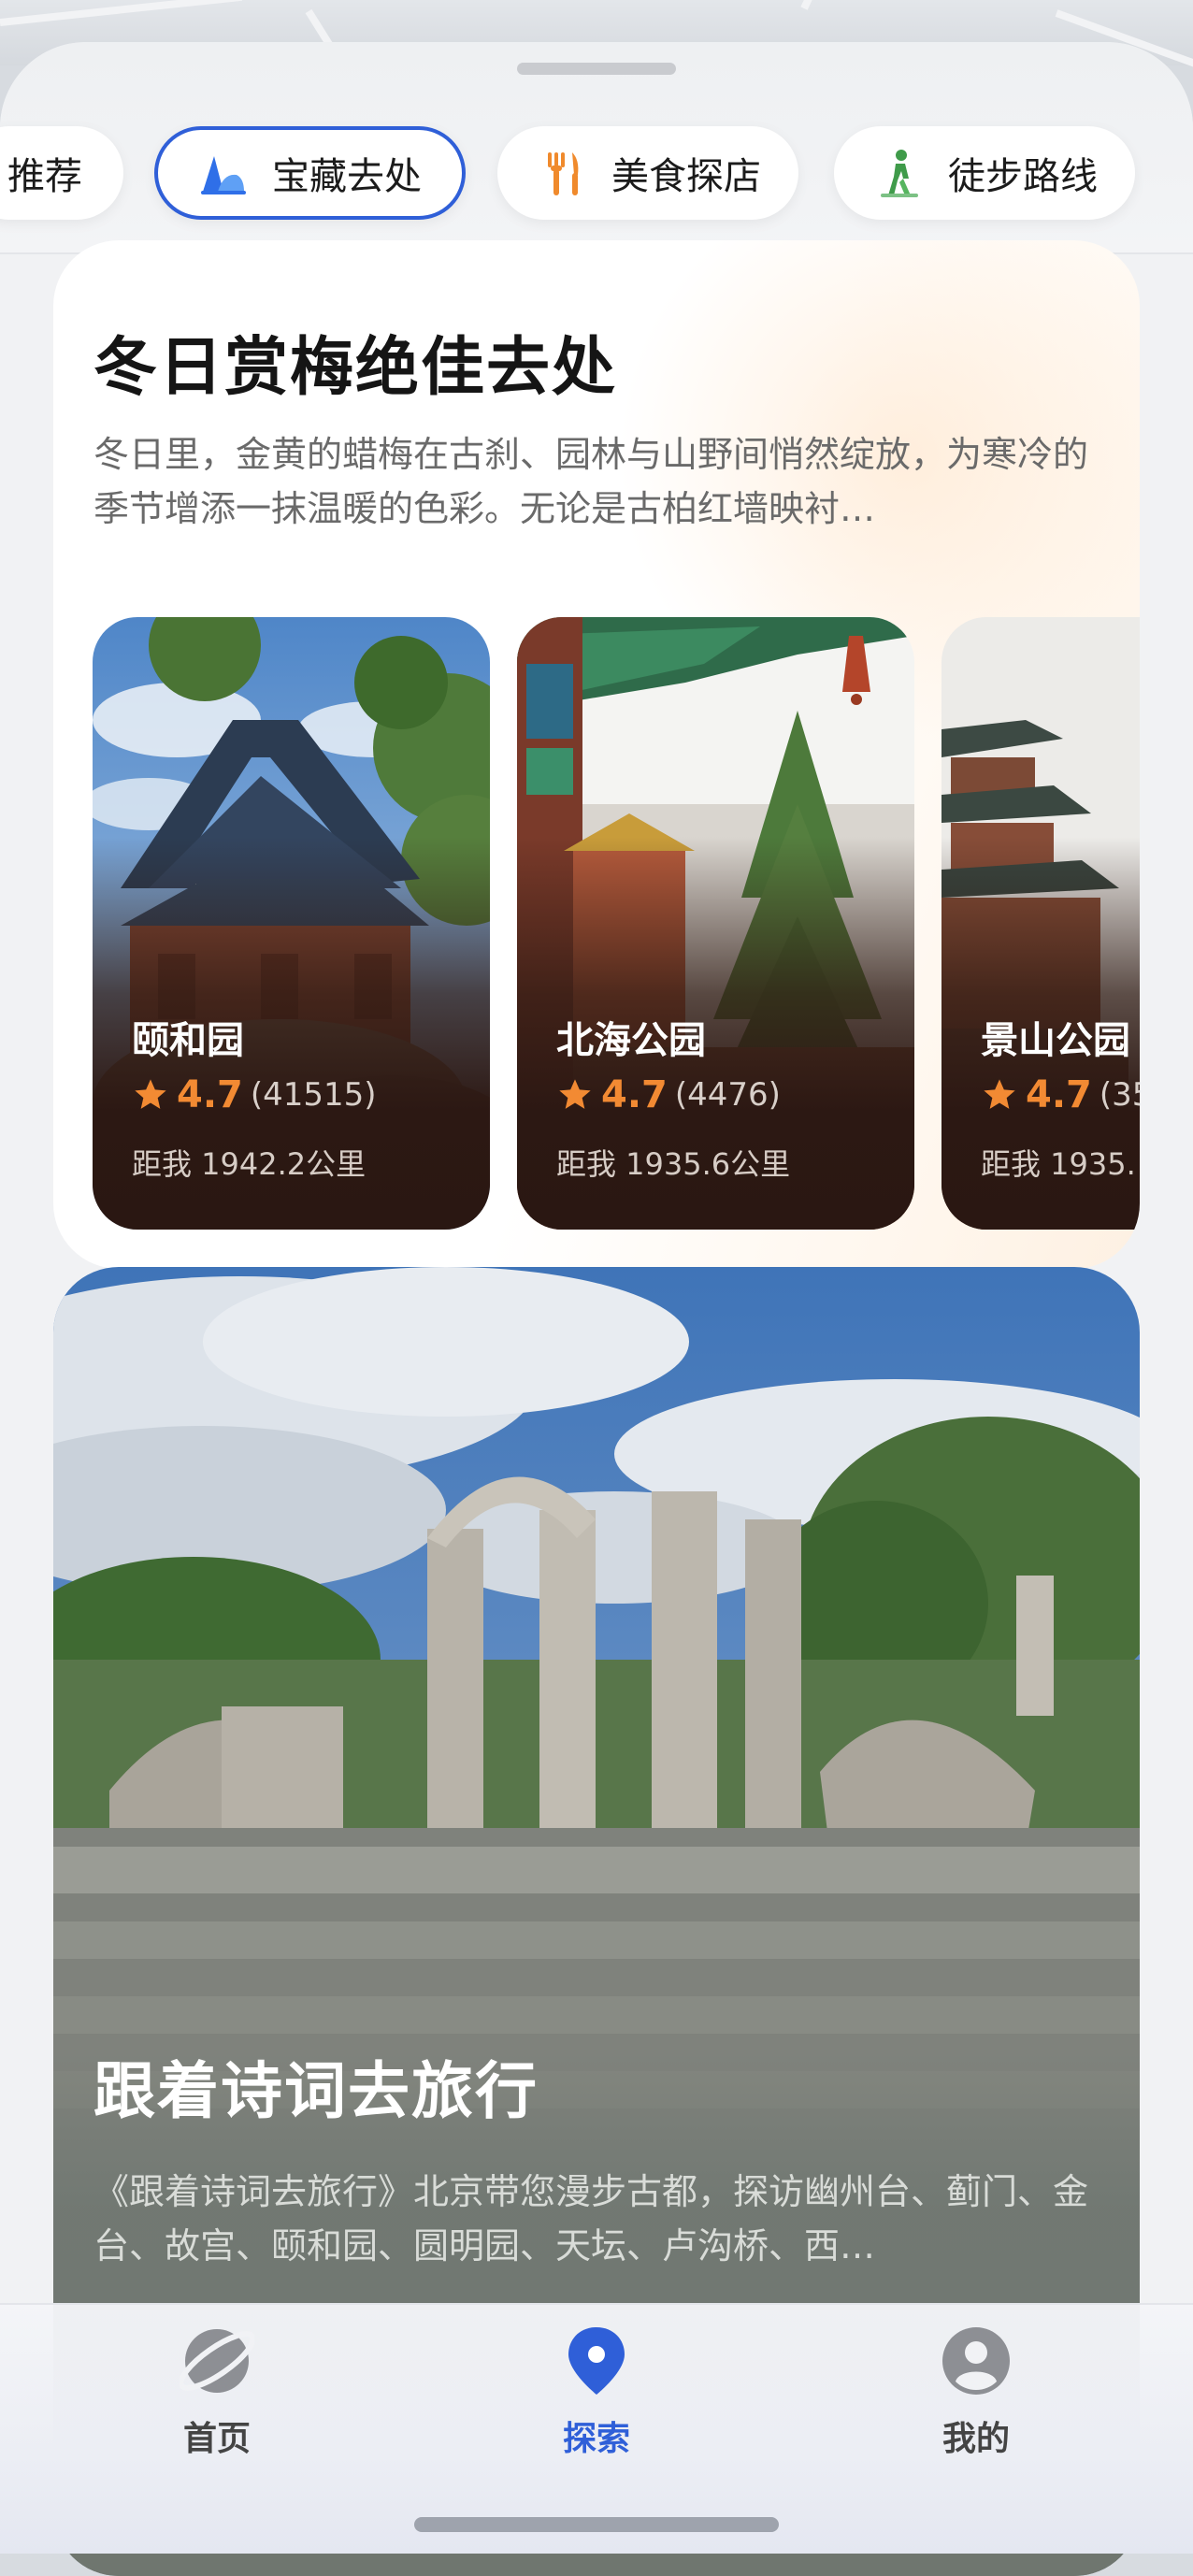  I want to click on category-label: 宝藏去处, so click(347, 176).